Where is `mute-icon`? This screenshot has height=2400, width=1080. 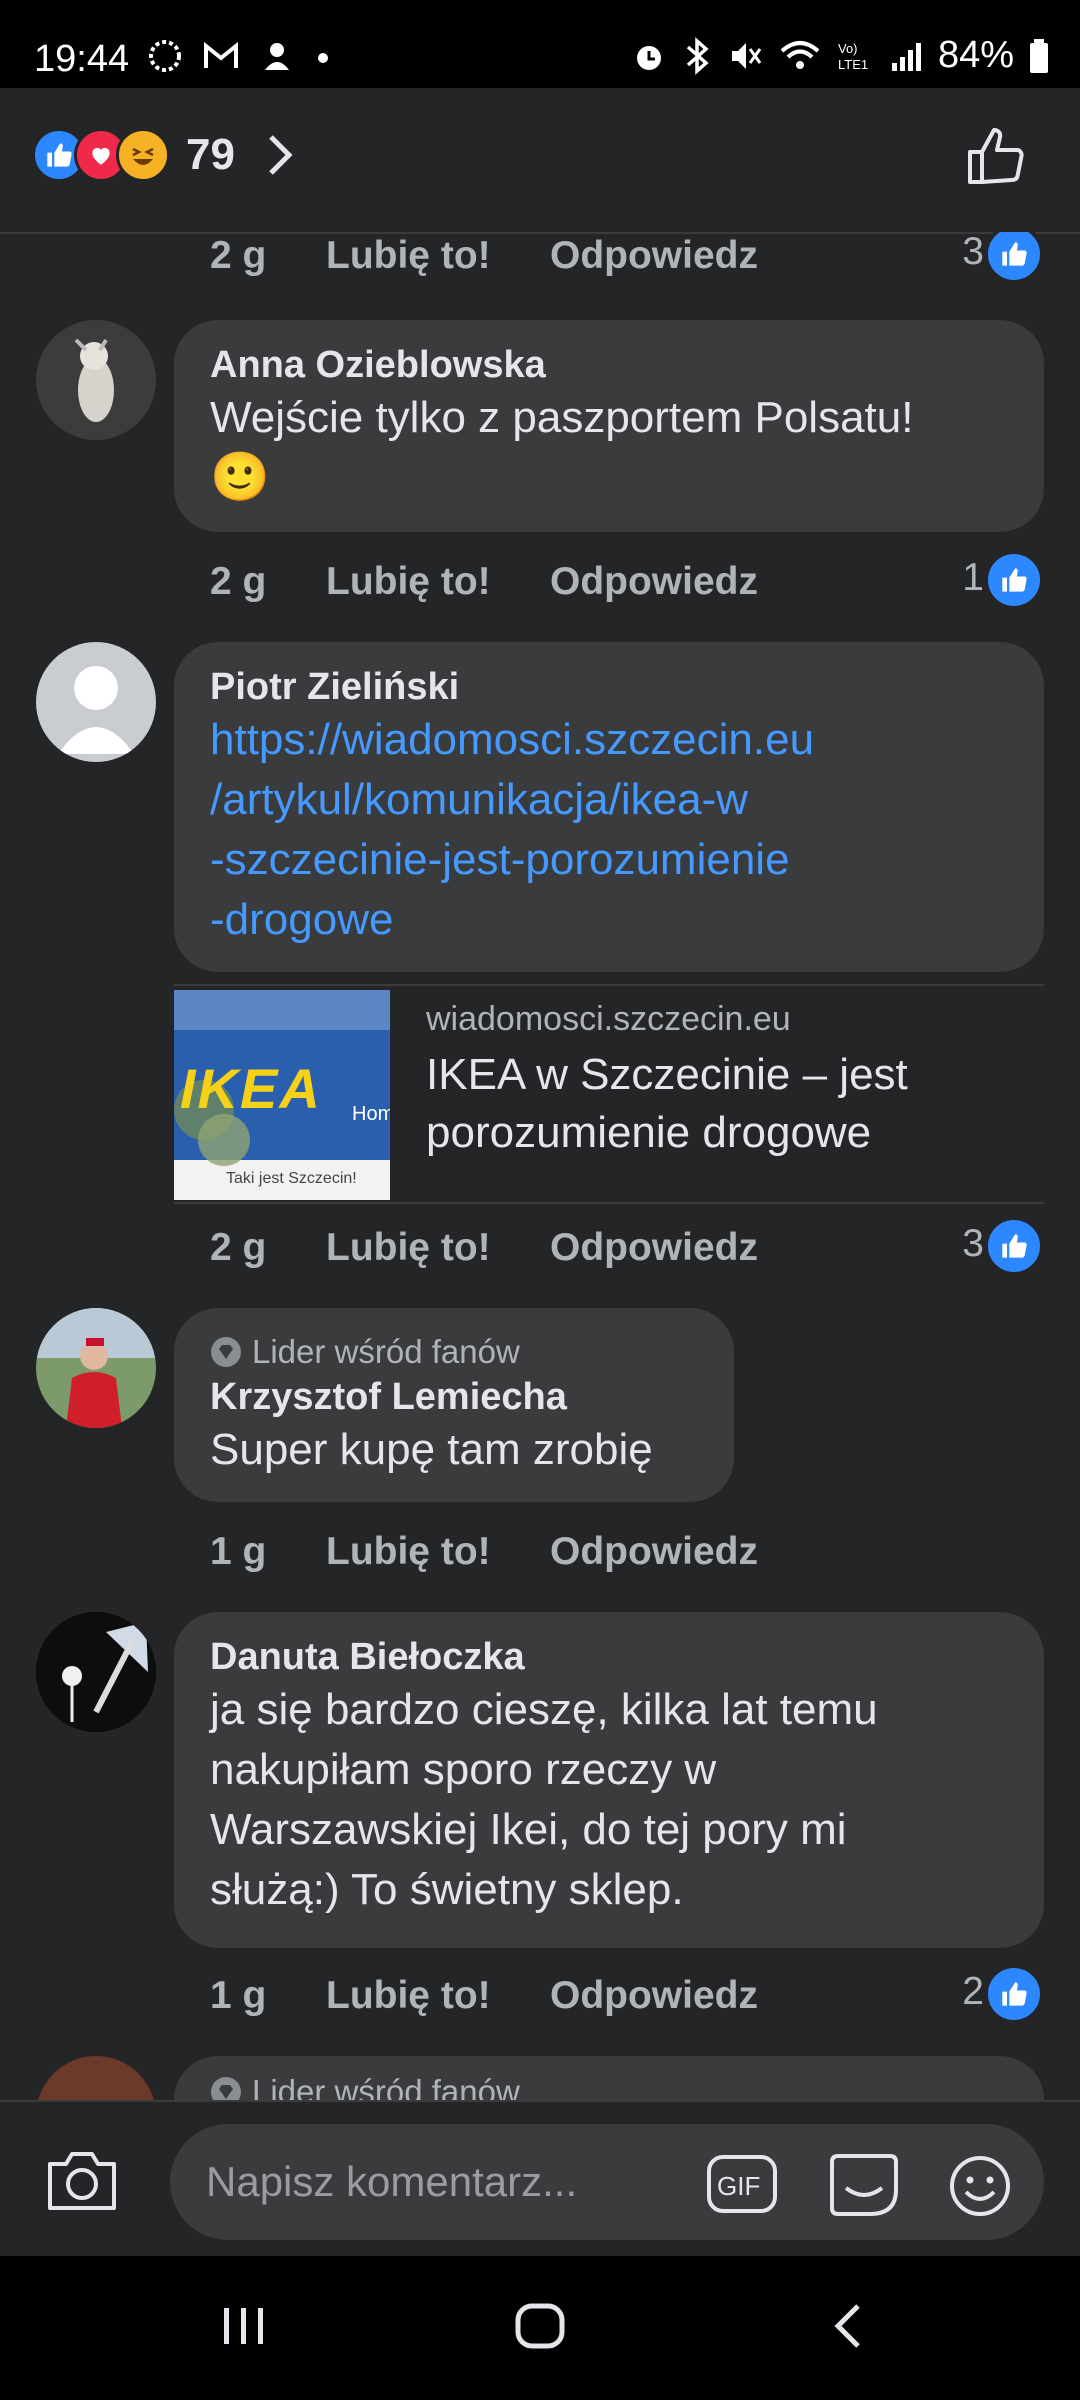 mute-icon is located at coordinates (746, 55).